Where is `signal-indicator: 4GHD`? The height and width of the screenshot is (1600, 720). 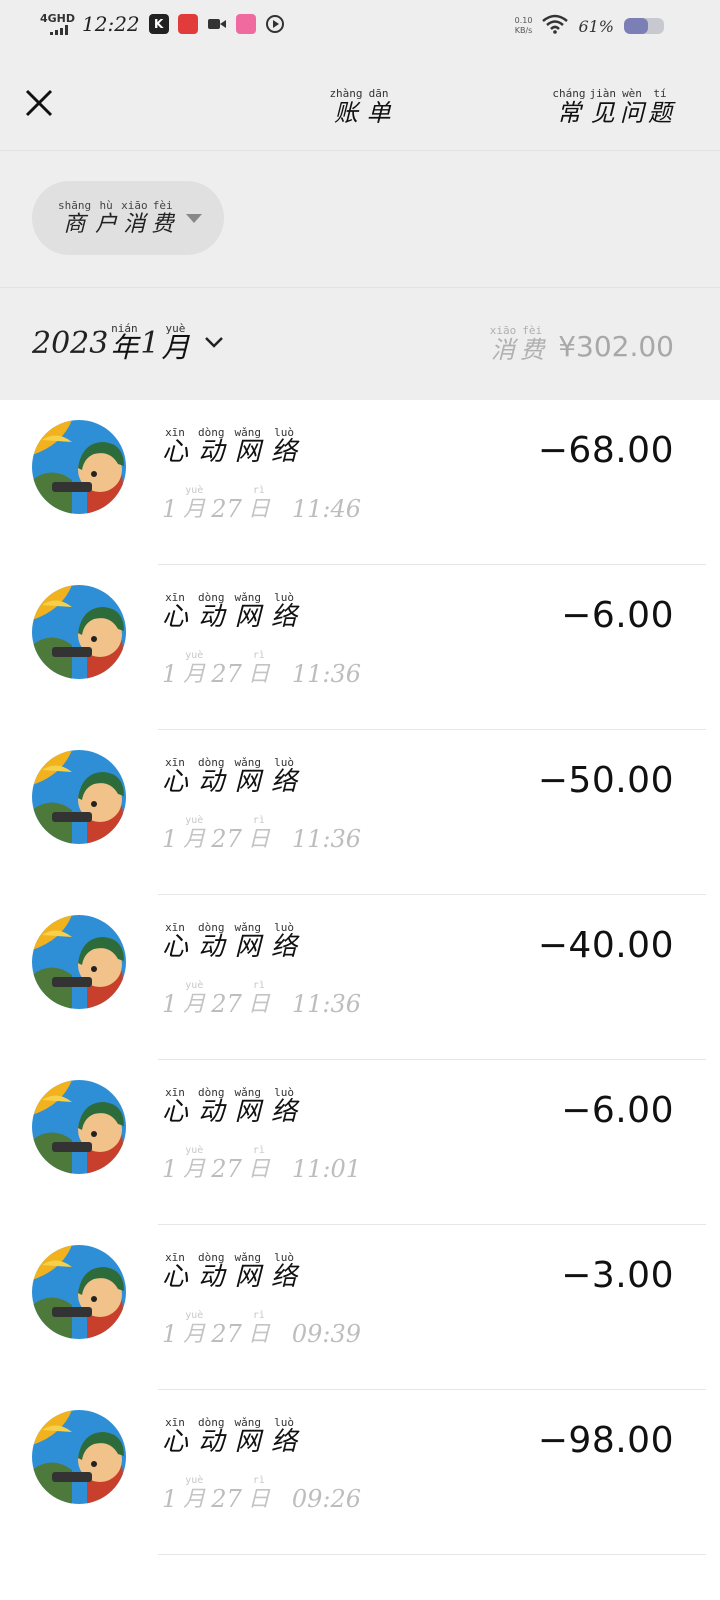
signal-indicator: 4GHD is located at coordinates (58, 23).